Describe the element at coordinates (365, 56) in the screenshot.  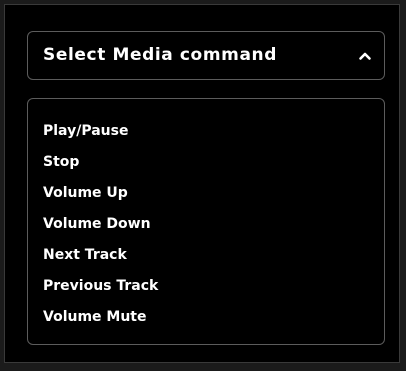
I see `chevron-up-icon` at that location.